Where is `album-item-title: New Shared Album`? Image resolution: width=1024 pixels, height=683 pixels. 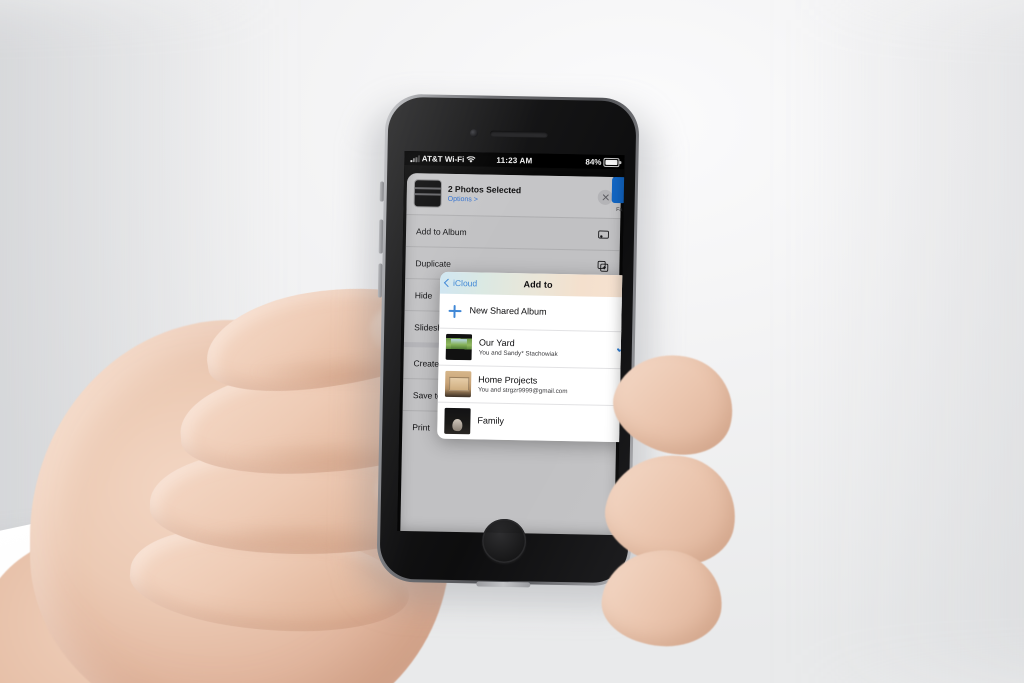
album-item-title: New Shared Album is located at coordinates (508, 311).